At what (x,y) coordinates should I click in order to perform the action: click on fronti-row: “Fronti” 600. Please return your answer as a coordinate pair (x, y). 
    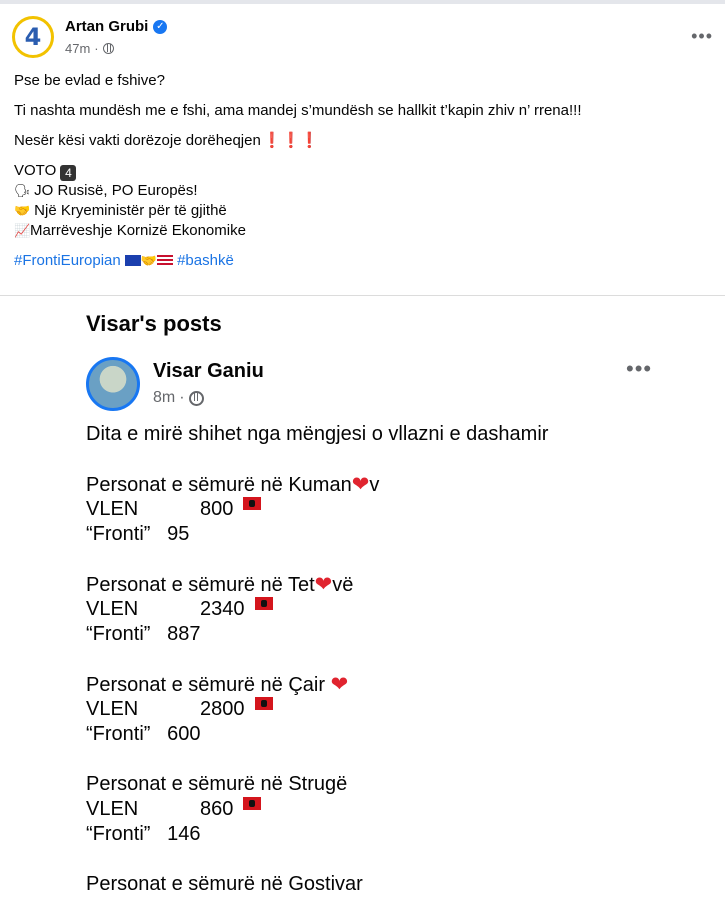
    Looking at the image, I should click on (143, 734).